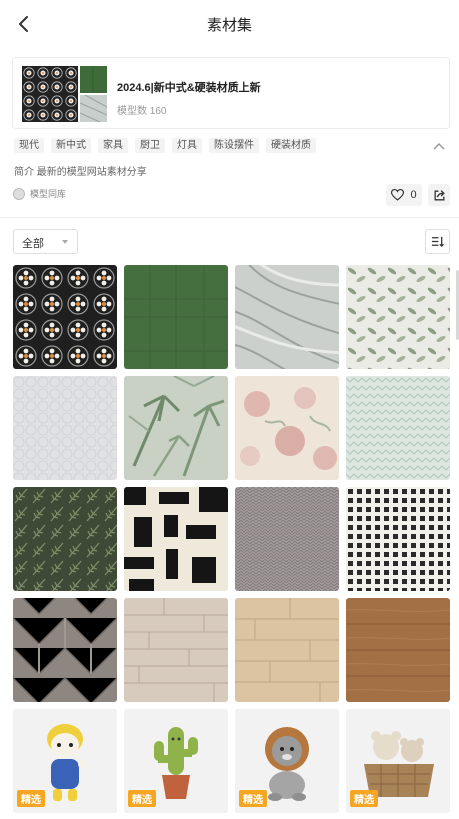  I want to click on tag: 陈设摆件, so click(234, 145).